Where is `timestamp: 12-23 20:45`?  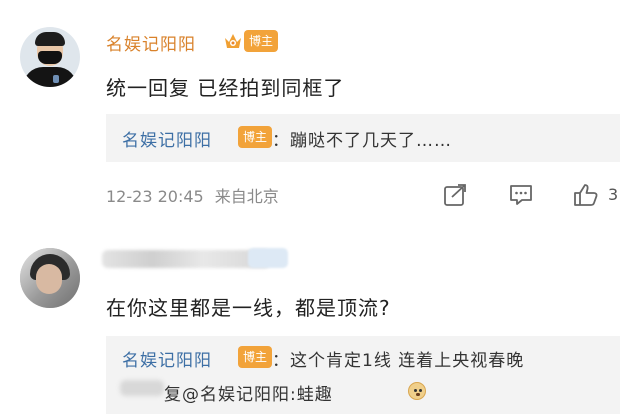 timestamp: 12-23 20:45 is located at coordinates (155, 196).